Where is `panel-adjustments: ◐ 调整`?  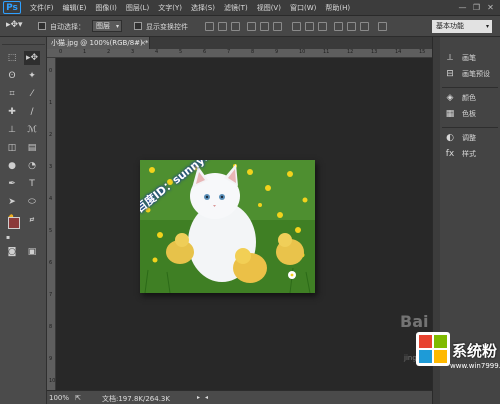 panel-adjustments: ◐ 调整 is located at coordinates (471, 138).